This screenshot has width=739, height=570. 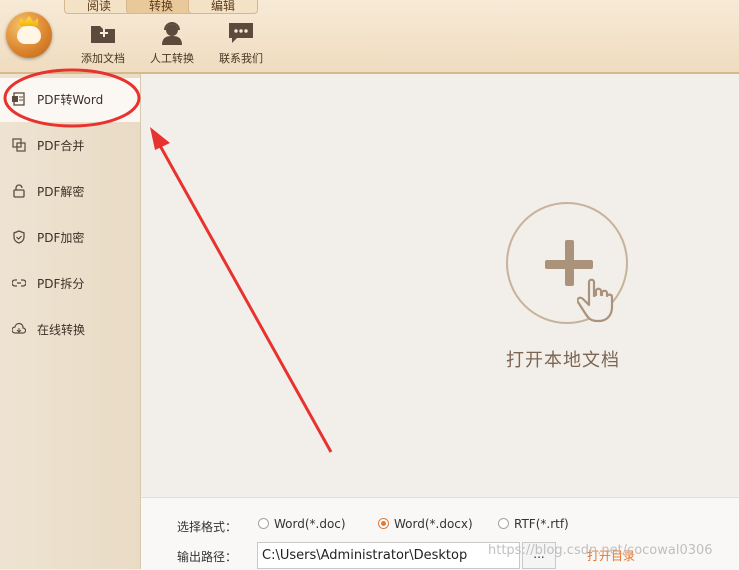 What do you see at coordinates (103, 34) in the screenshot?
I see `folder-add-icon` at bounding box center [103, 34].